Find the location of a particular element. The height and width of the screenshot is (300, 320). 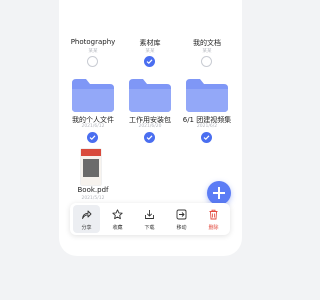

item-date: 2021/6/12 is located at coordinates (93, 126).